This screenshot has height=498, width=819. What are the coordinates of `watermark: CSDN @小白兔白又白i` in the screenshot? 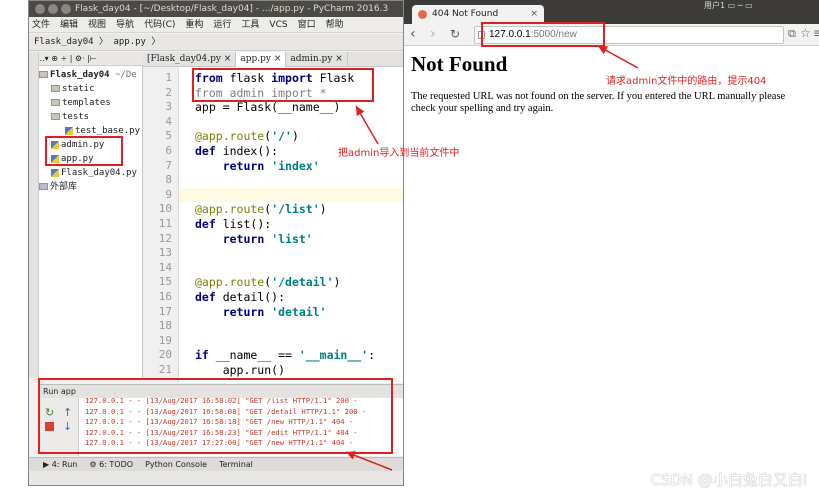 It's located at (728, 480).